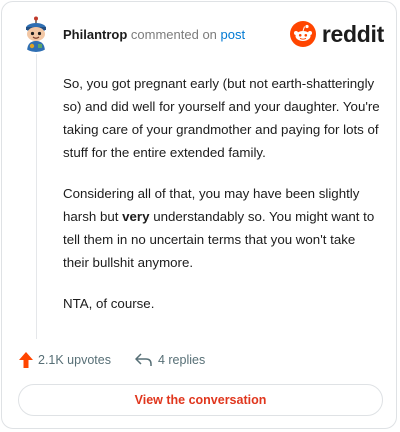 This screenshot has height=432, width=400. Describe the element at coordinates (112, 360) in the screenshot. I see `comment-actions: 2.1K upvotes 4 replies` at that location.